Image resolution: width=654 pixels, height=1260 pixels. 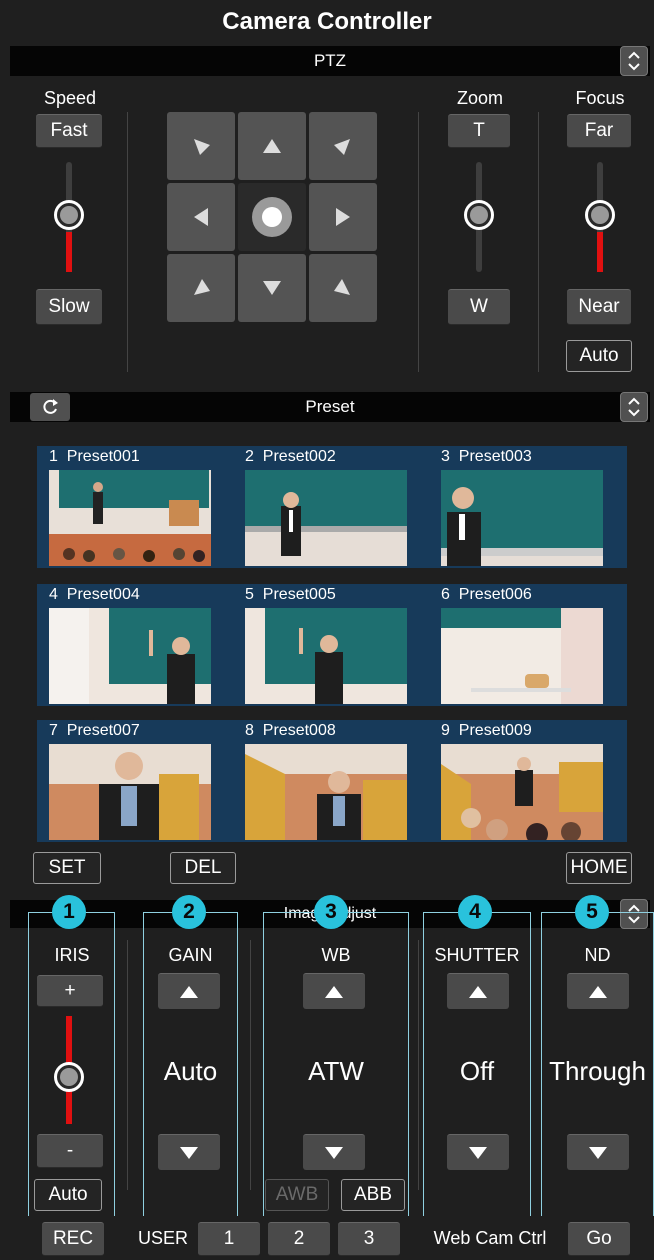 What do you see at coordinates (73, 1239) in the screenshot?
I see `rec-button: REC` at bounding box center [73, 1239].